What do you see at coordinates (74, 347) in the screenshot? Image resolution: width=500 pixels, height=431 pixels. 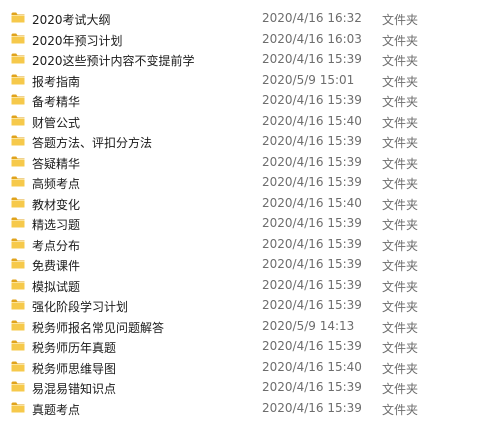 I see `folder-name: 税务师历年真题` at bounding box center [74, 347].